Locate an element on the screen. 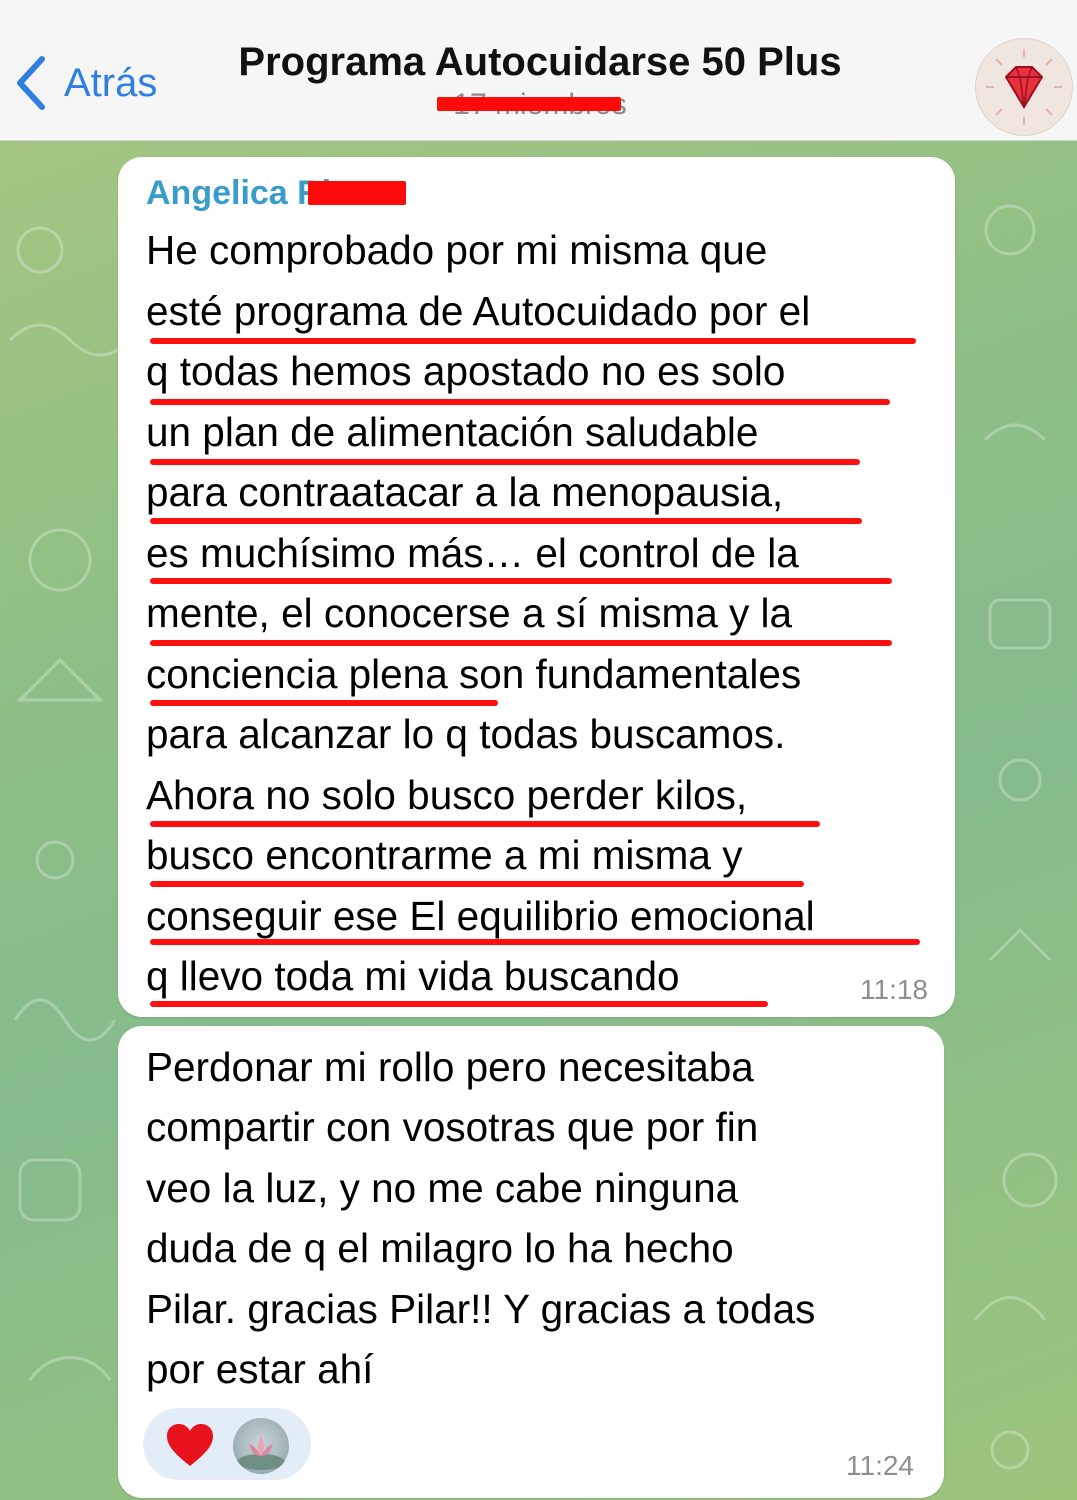 The image size is (1077, 1500). back-label: Atrás is located at coordinates (111, 82).